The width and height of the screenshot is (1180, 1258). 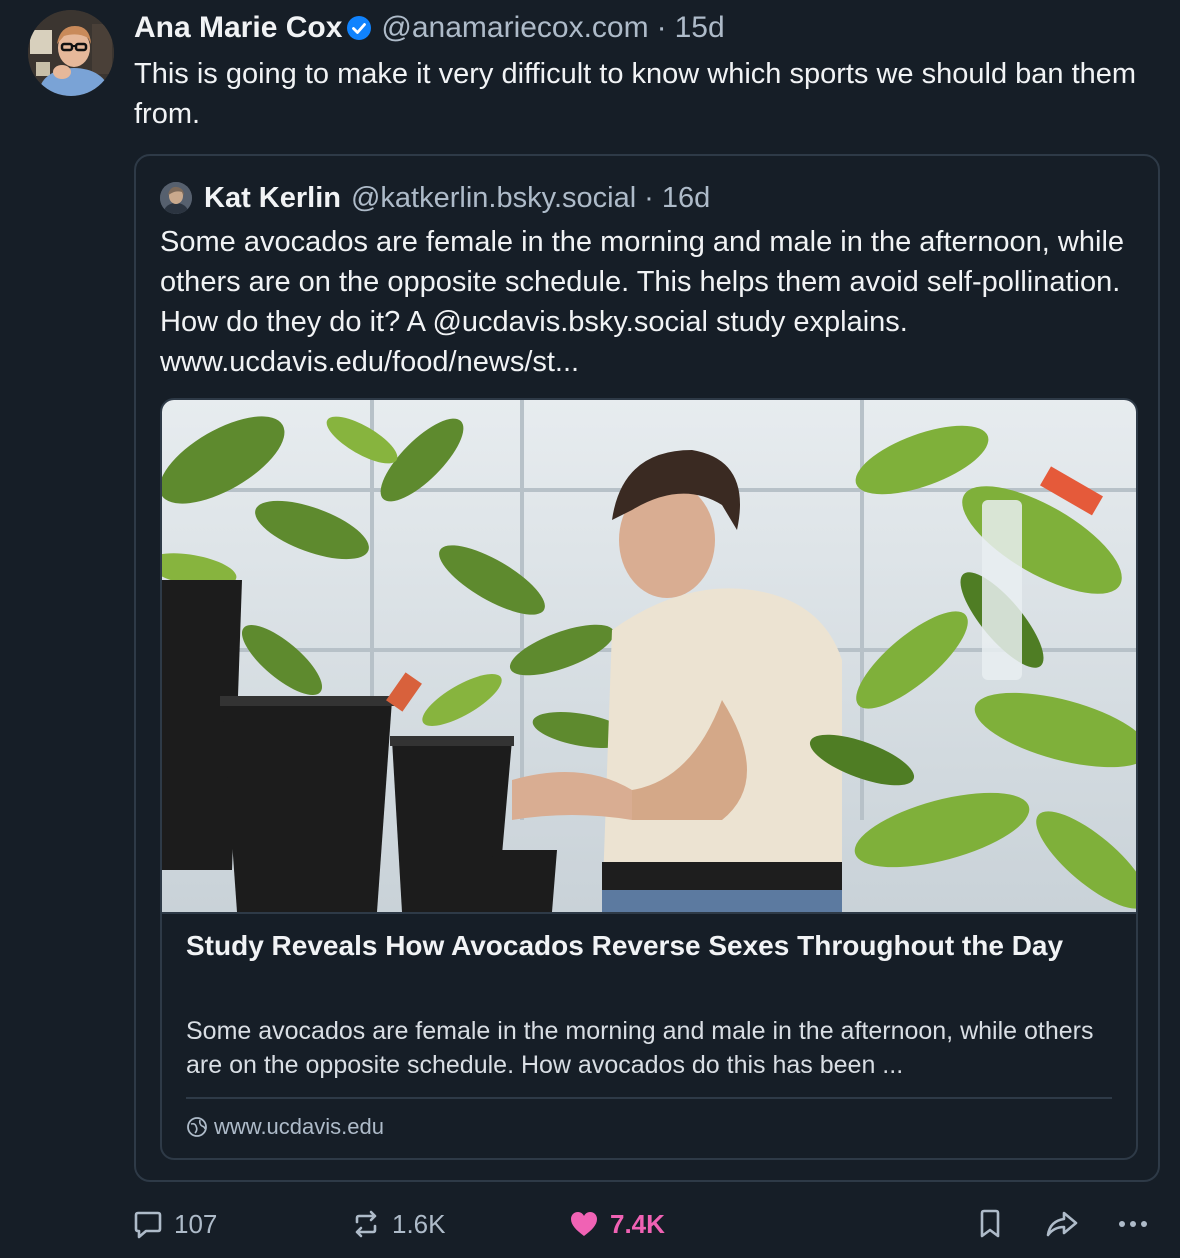 What do you see at coordinates (700, 28) in the screenshot?
I see `post-age: 15d` at bounding box center [700, 28].